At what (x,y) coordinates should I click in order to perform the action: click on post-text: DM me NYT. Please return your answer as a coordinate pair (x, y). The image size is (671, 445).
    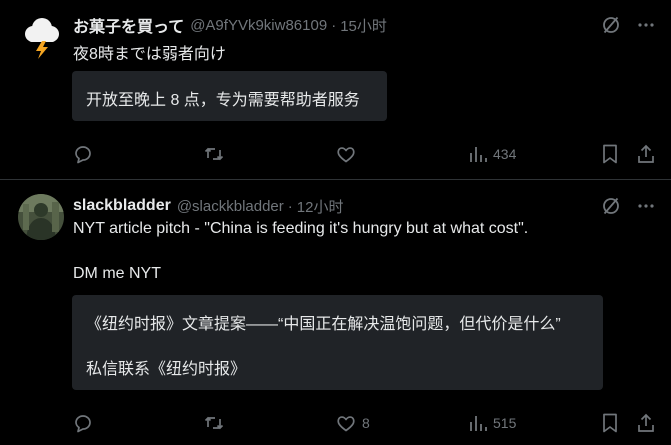
    Looking at the image, I should click on (117, 273).